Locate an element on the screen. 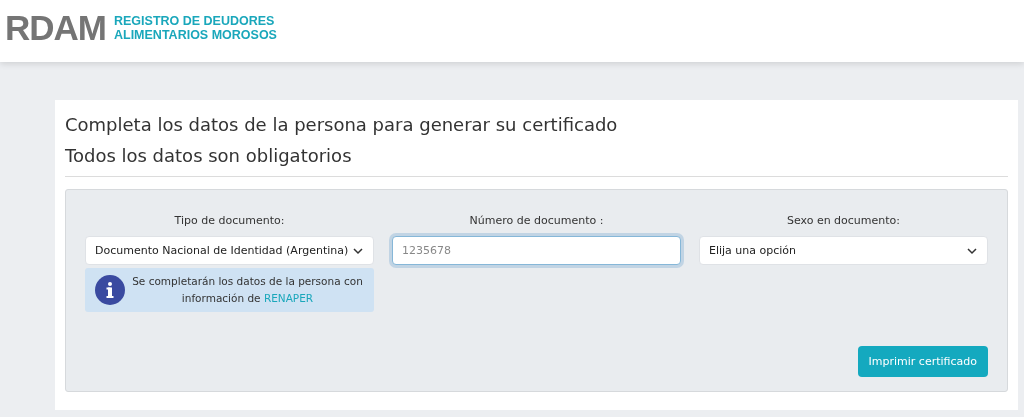  form-heading: Completa los datos de la persona para generar su certificado is located at coordinates (342, 125).